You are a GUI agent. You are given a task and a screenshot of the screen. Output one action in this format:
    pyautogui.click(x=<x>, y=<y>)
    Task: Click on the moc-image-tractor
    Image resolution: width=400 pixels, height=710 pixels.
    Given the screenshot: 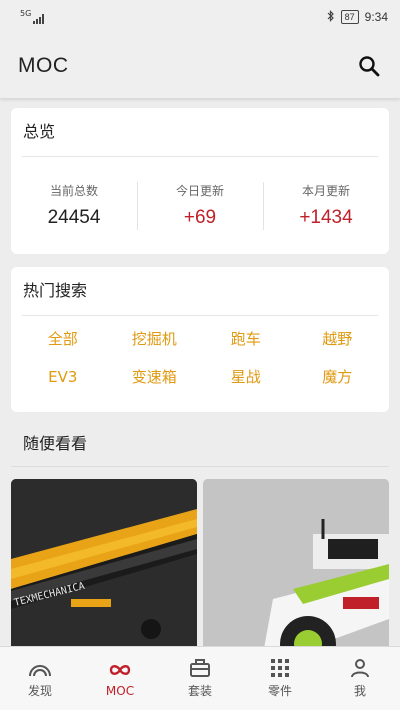 What is the action you would take?
    pyautogui.click(x=296, y=566)
    